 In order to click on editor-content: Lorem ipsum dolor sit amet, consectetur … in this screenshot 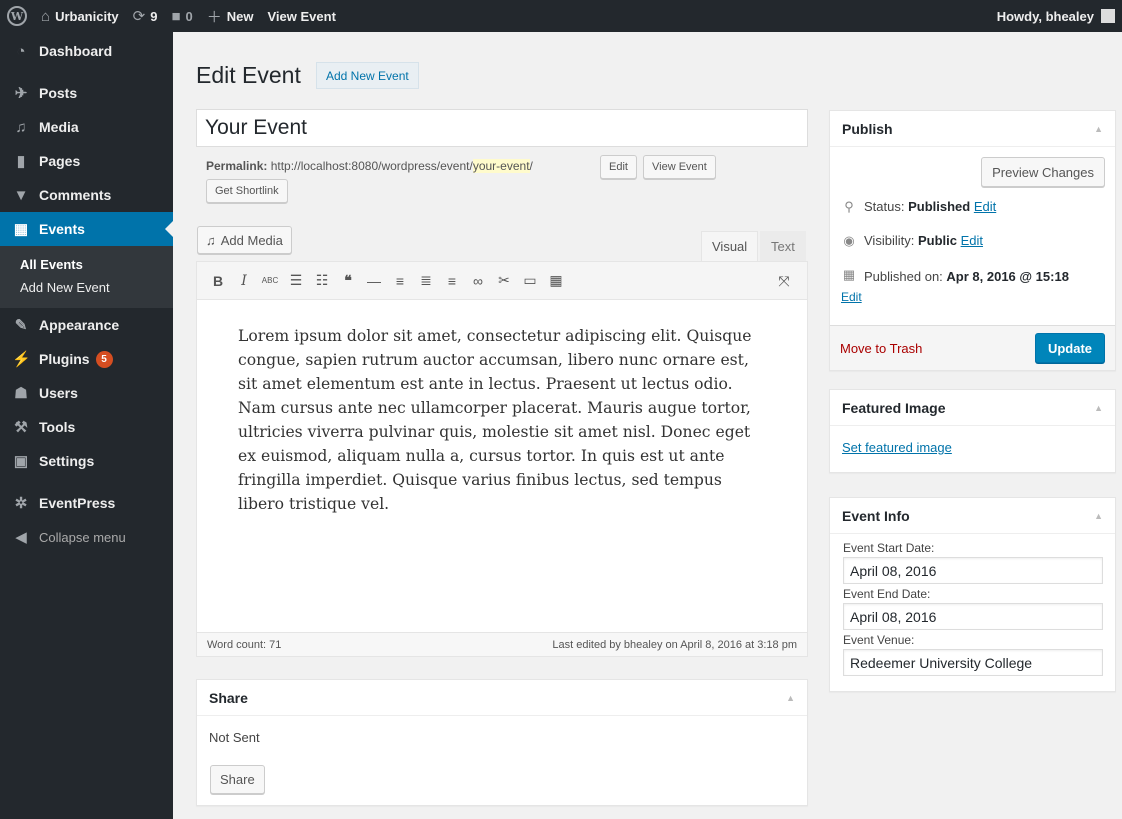, I will do `click(502, 408)`.